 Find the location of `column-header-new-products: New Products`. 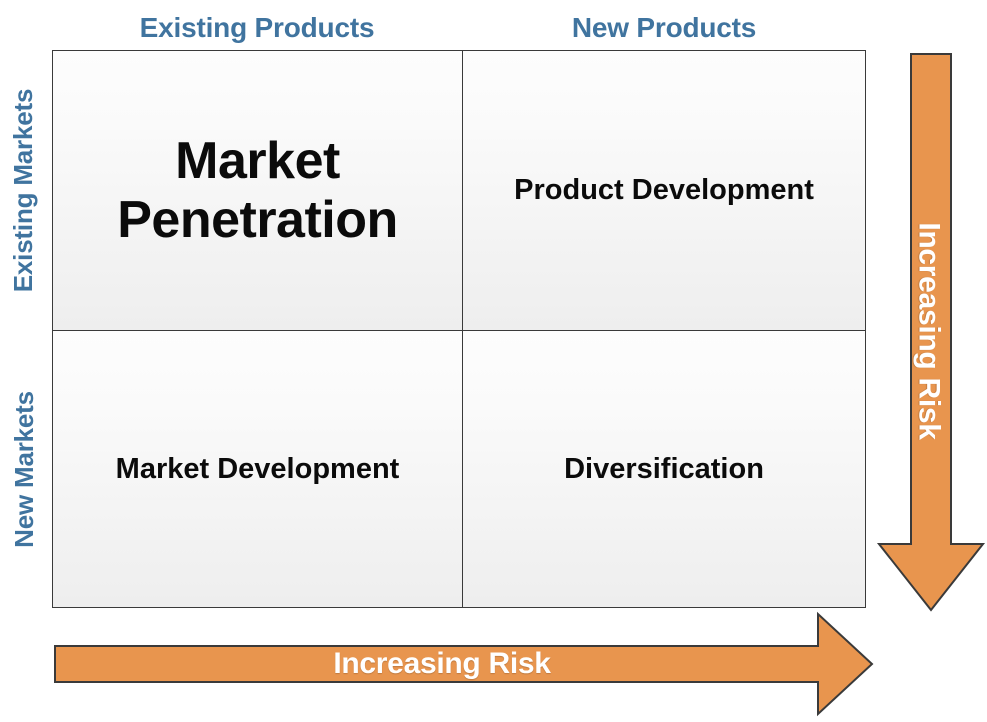

column-header-new-products: New Products is located at coordinates (664, 27).